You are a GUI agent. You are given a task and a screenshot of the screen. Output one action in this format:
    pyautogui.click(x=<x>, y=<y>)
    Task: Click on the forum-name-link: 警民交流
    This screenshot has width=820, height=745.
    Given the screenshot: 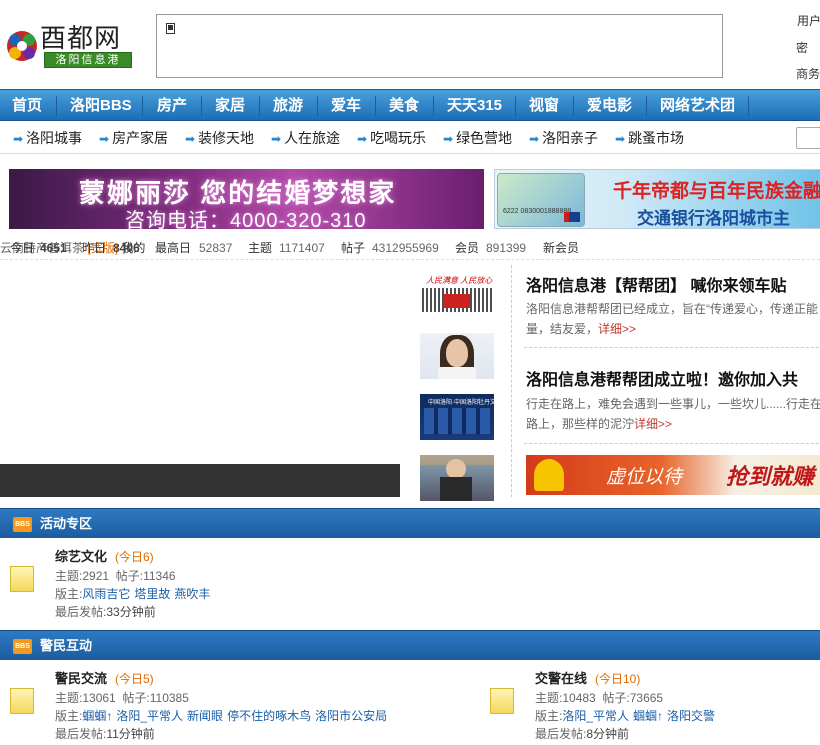 What is the action you would take?
    pyautogui.click(x=81, y=678)
    